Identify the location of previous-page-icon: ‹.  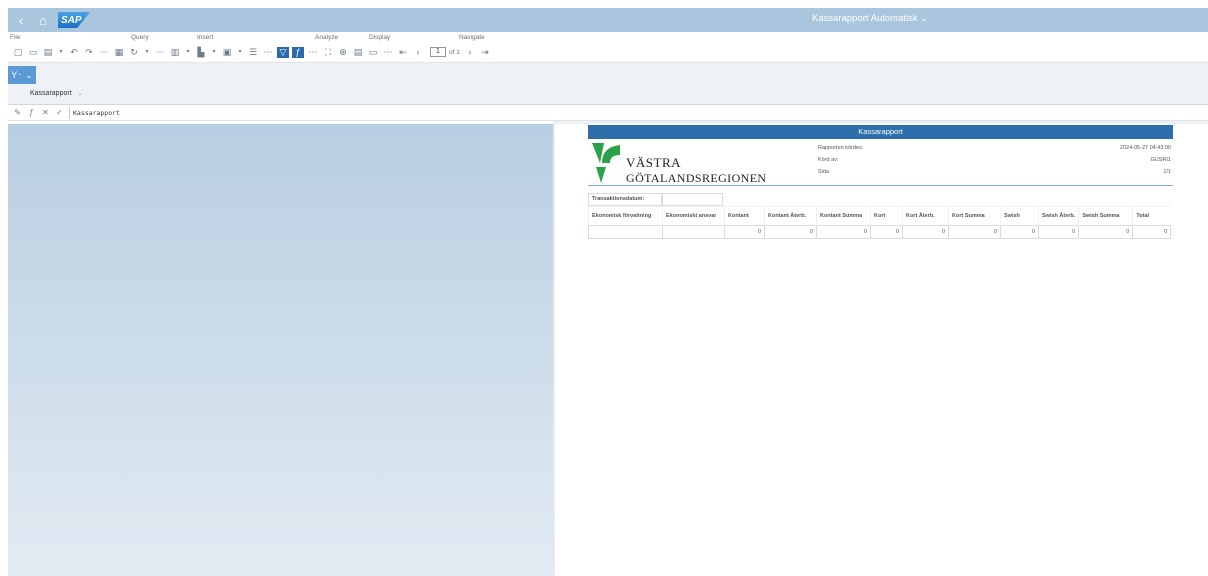
(418, 52).